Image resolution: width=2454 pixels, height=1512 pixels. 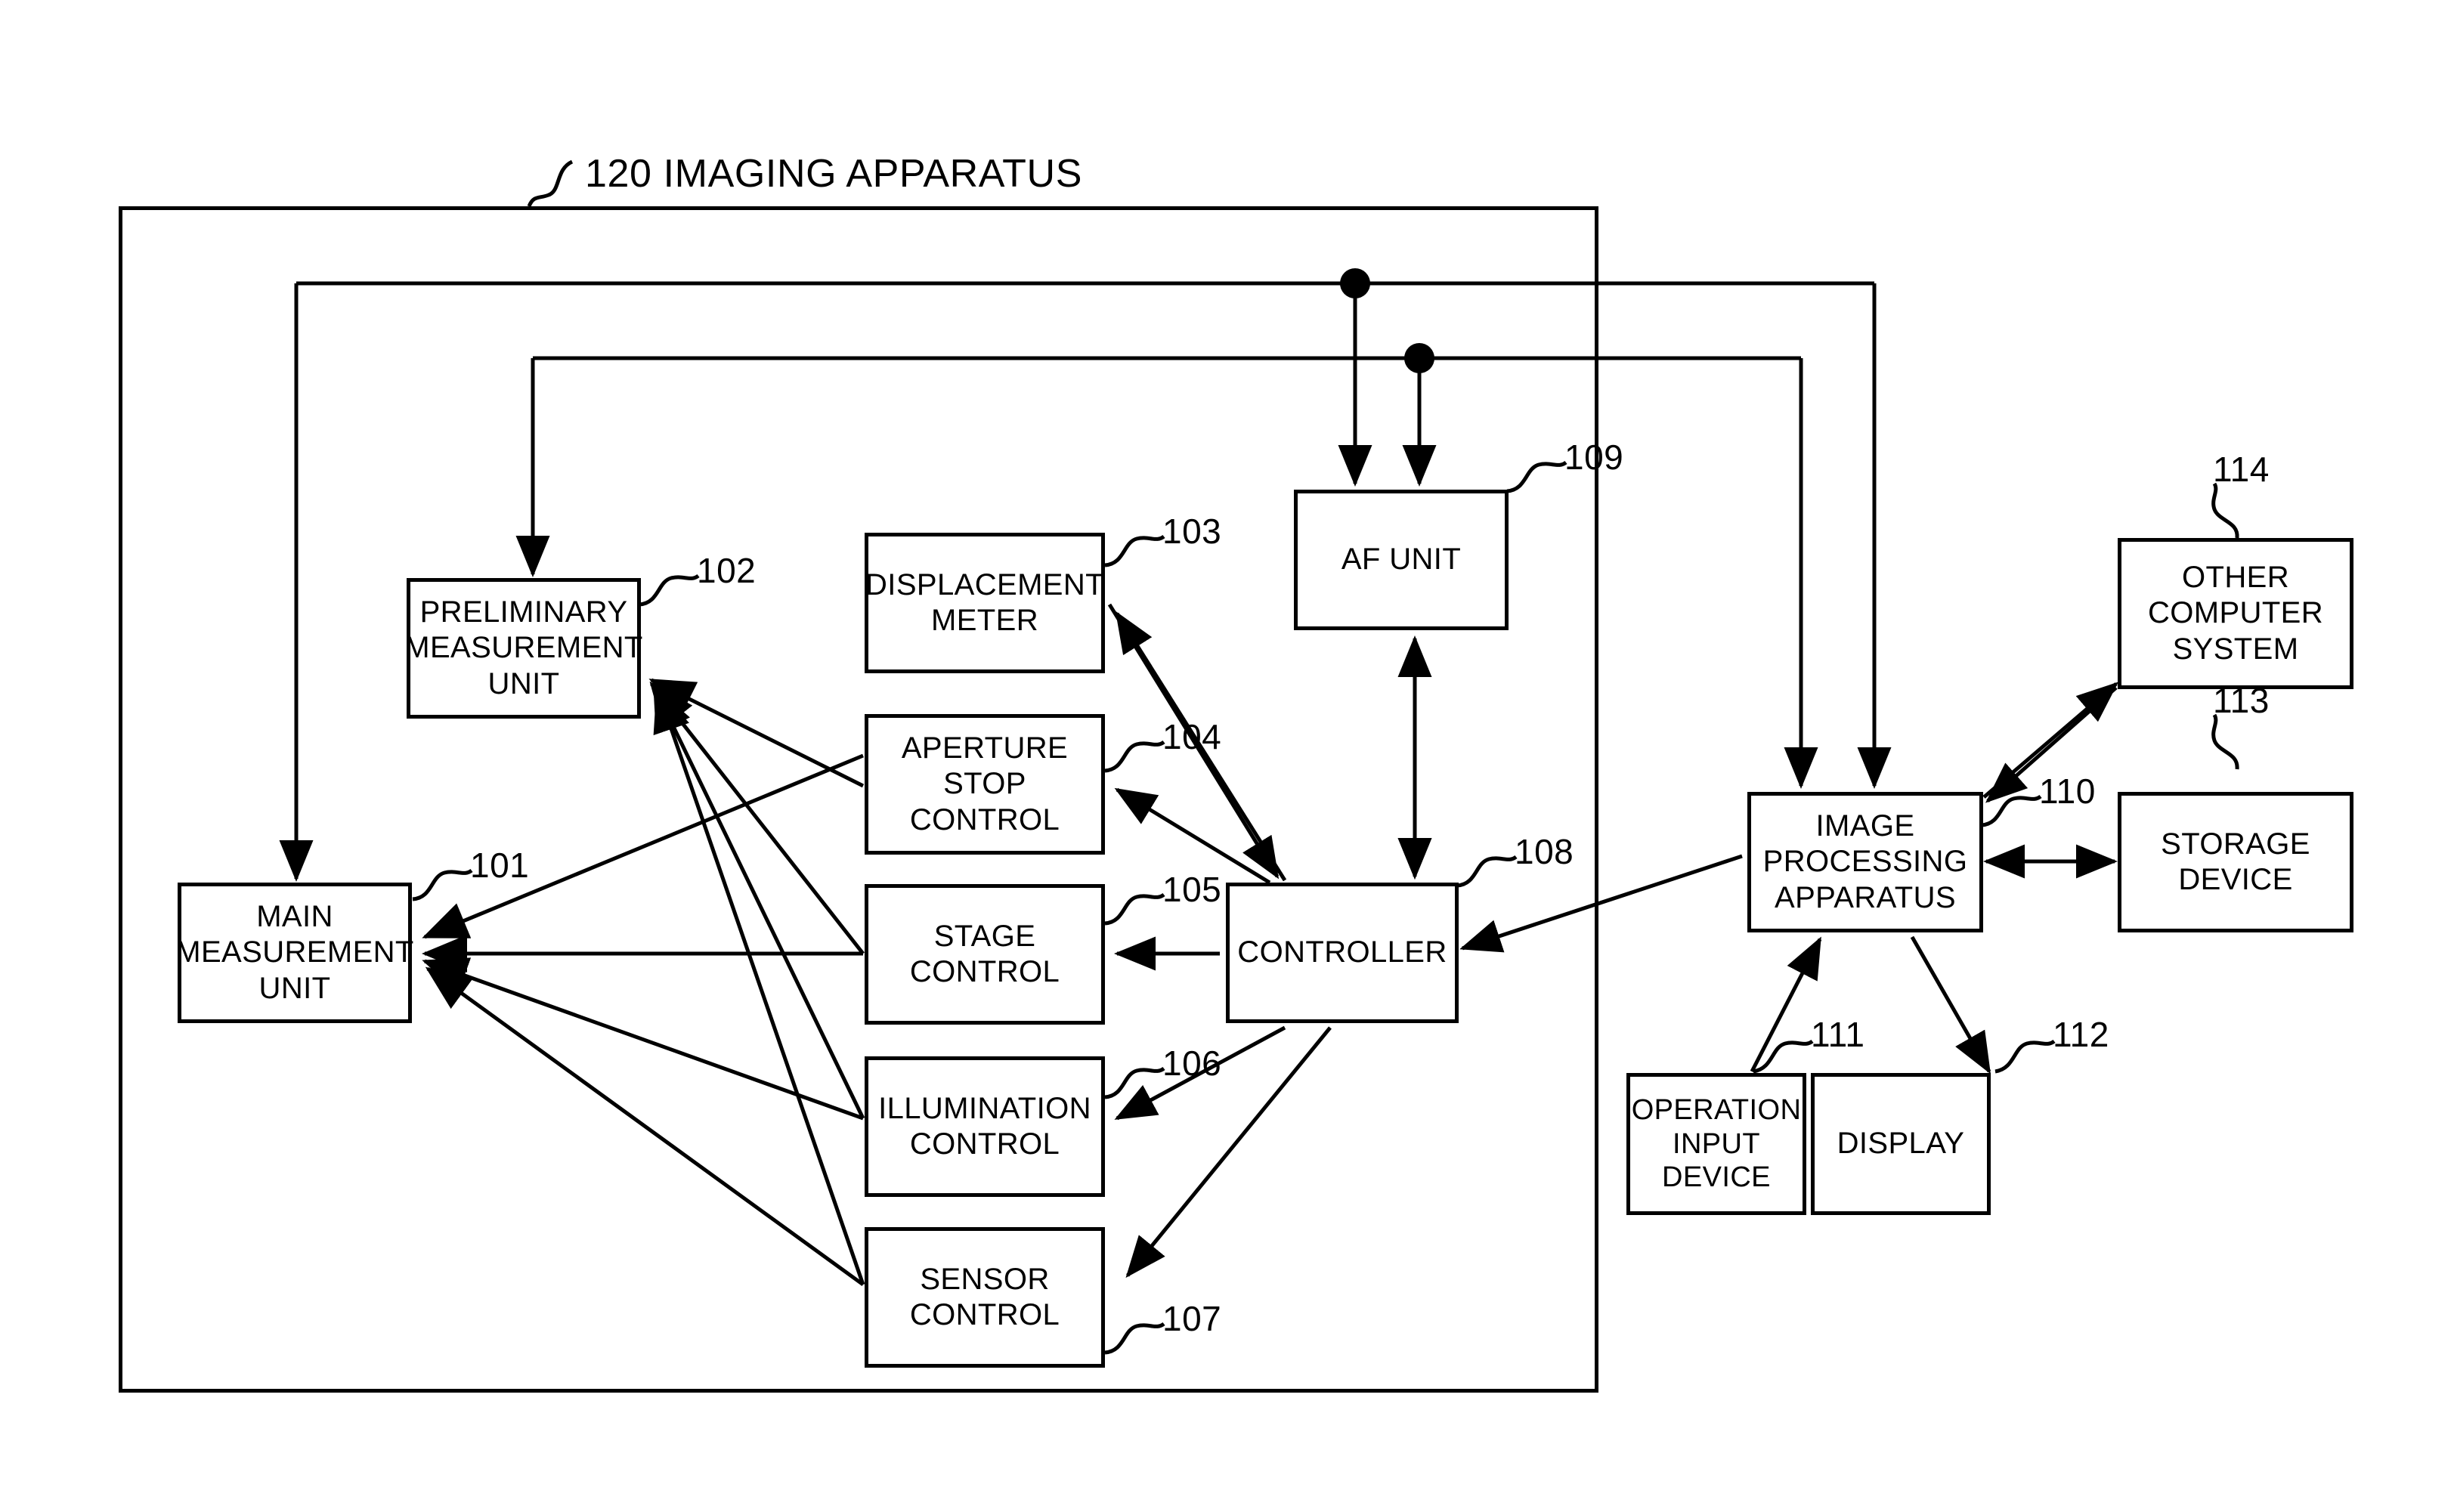 I want to click on ref-106: 106, so click(x=1192, y=1063).